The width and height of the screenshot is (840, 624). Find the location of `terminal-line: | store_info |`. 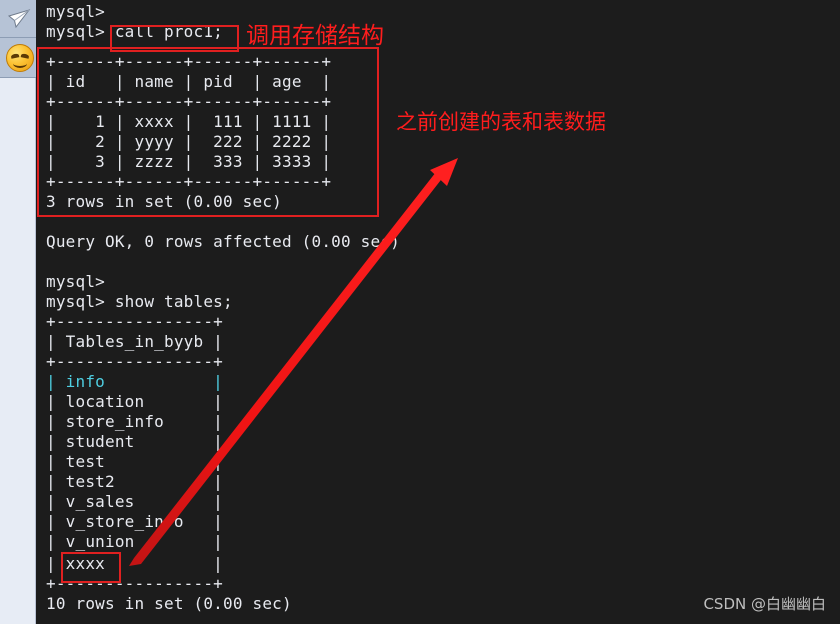

terminal-line: | store_info | is located at coordinates (134, 421).